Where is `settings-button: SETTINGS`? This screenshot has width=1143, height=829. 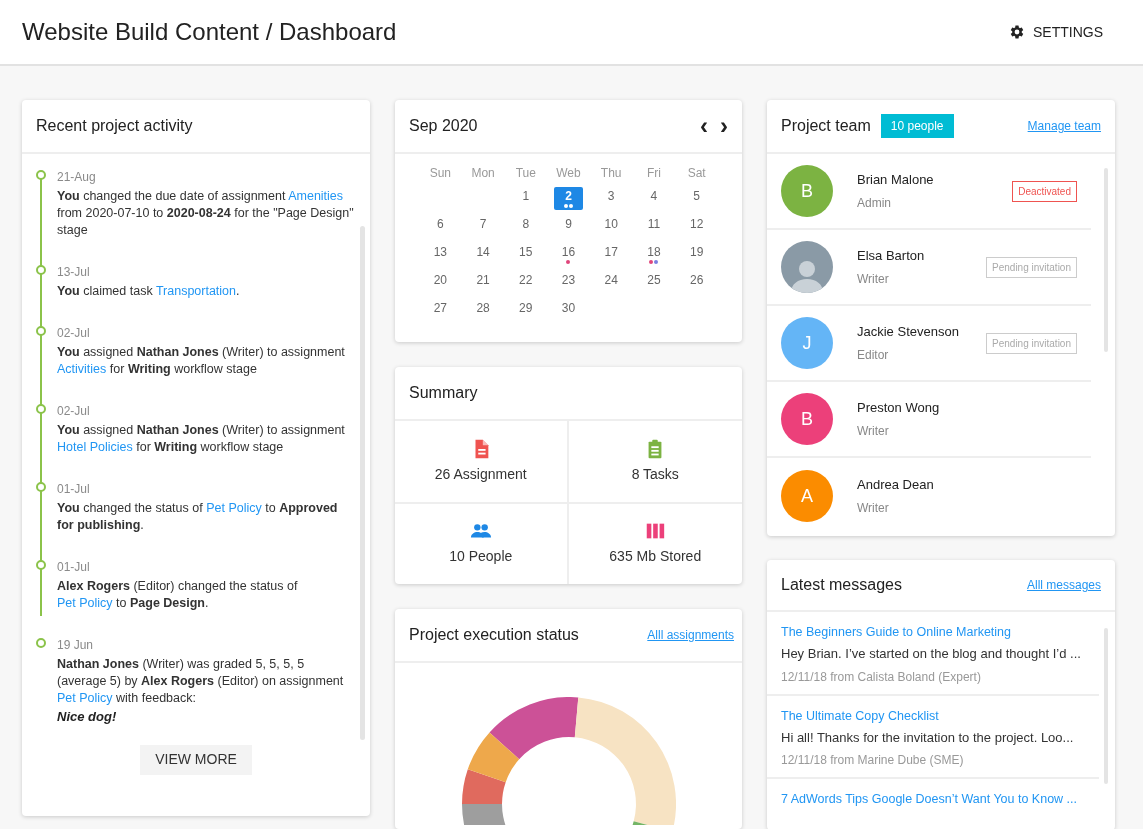 settings-button: SETTINGS is located at coordinates (1056, 32).